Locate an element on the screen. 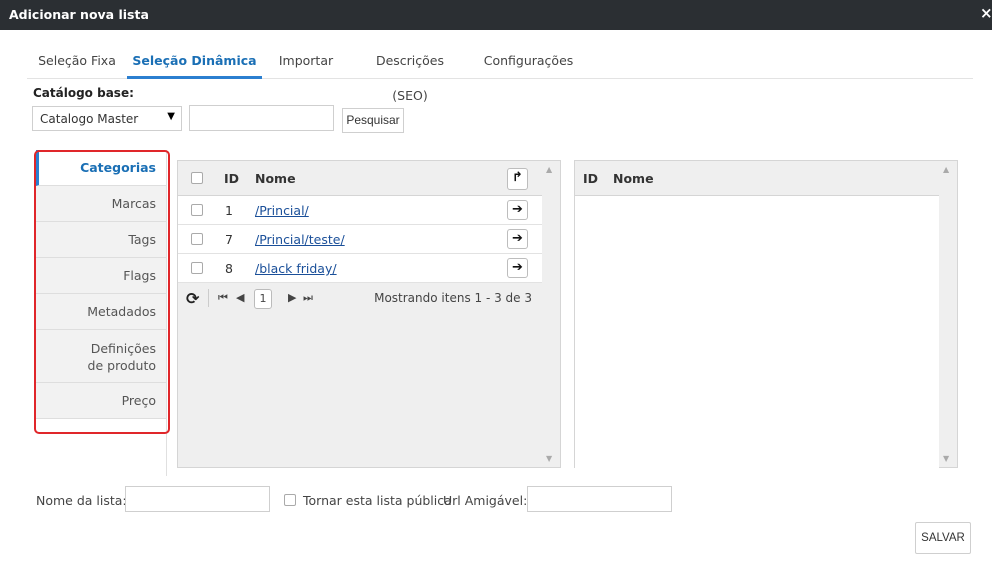 The width and height of the screenshot is (992, 574). tab-importar: Importar is located at coordinates (306, 60).